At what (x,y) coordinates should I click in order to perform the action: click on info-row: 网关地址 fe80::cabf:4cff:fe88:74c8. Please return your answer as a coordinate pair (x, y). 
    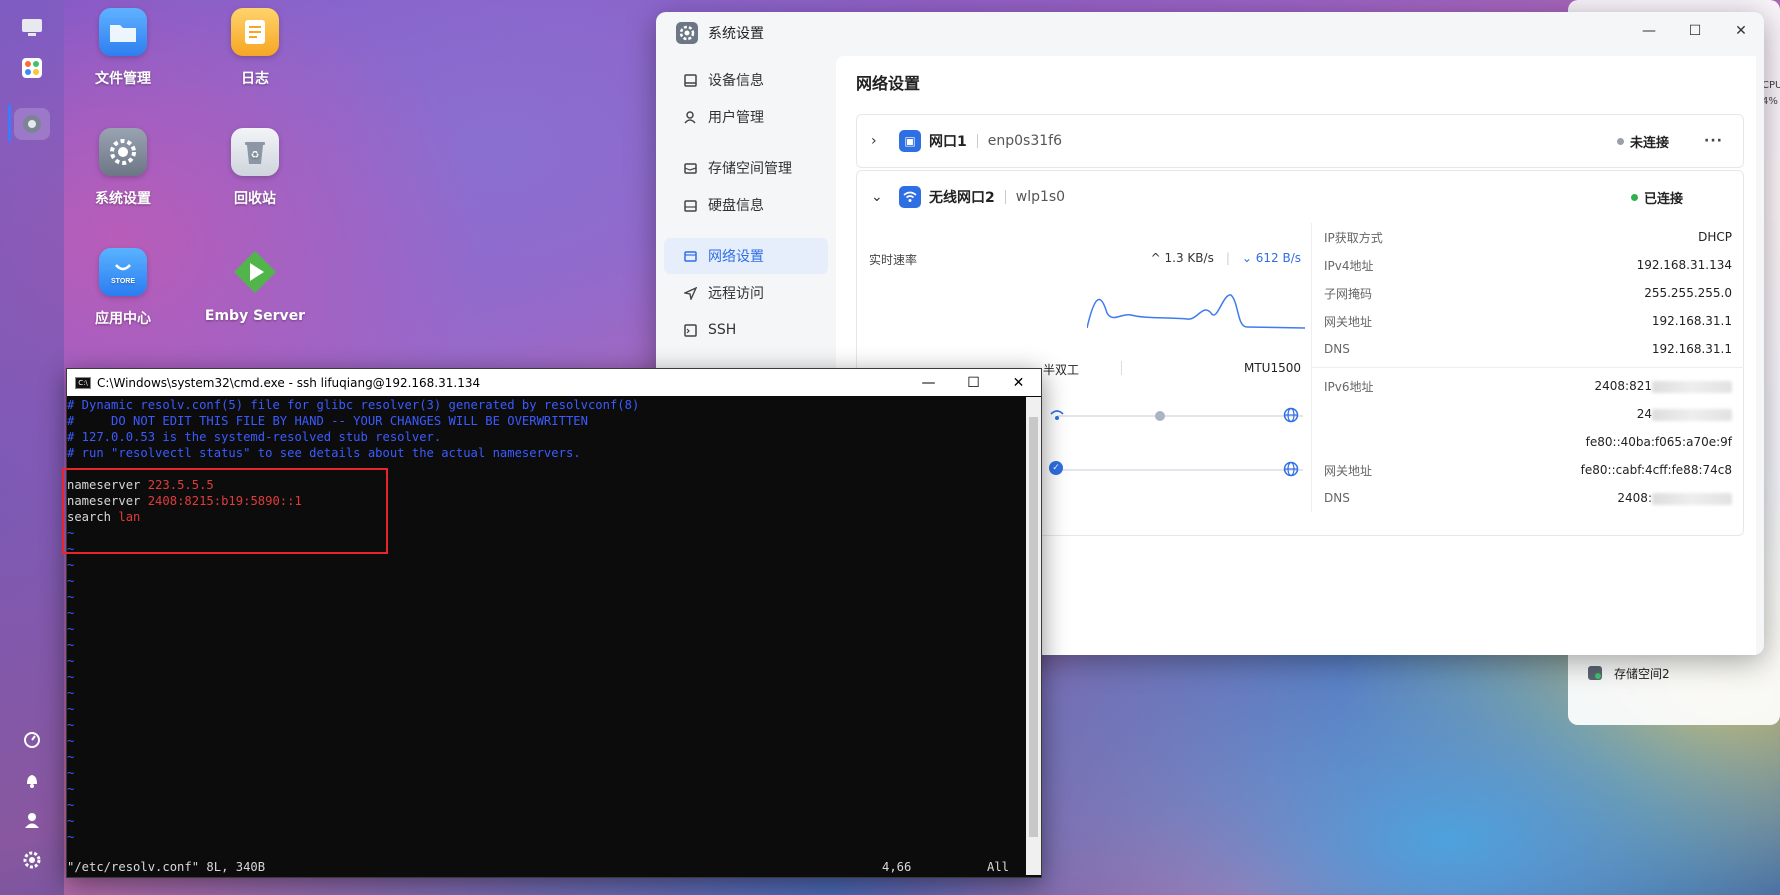
    Looking at the image, I should click on (1528, 470).